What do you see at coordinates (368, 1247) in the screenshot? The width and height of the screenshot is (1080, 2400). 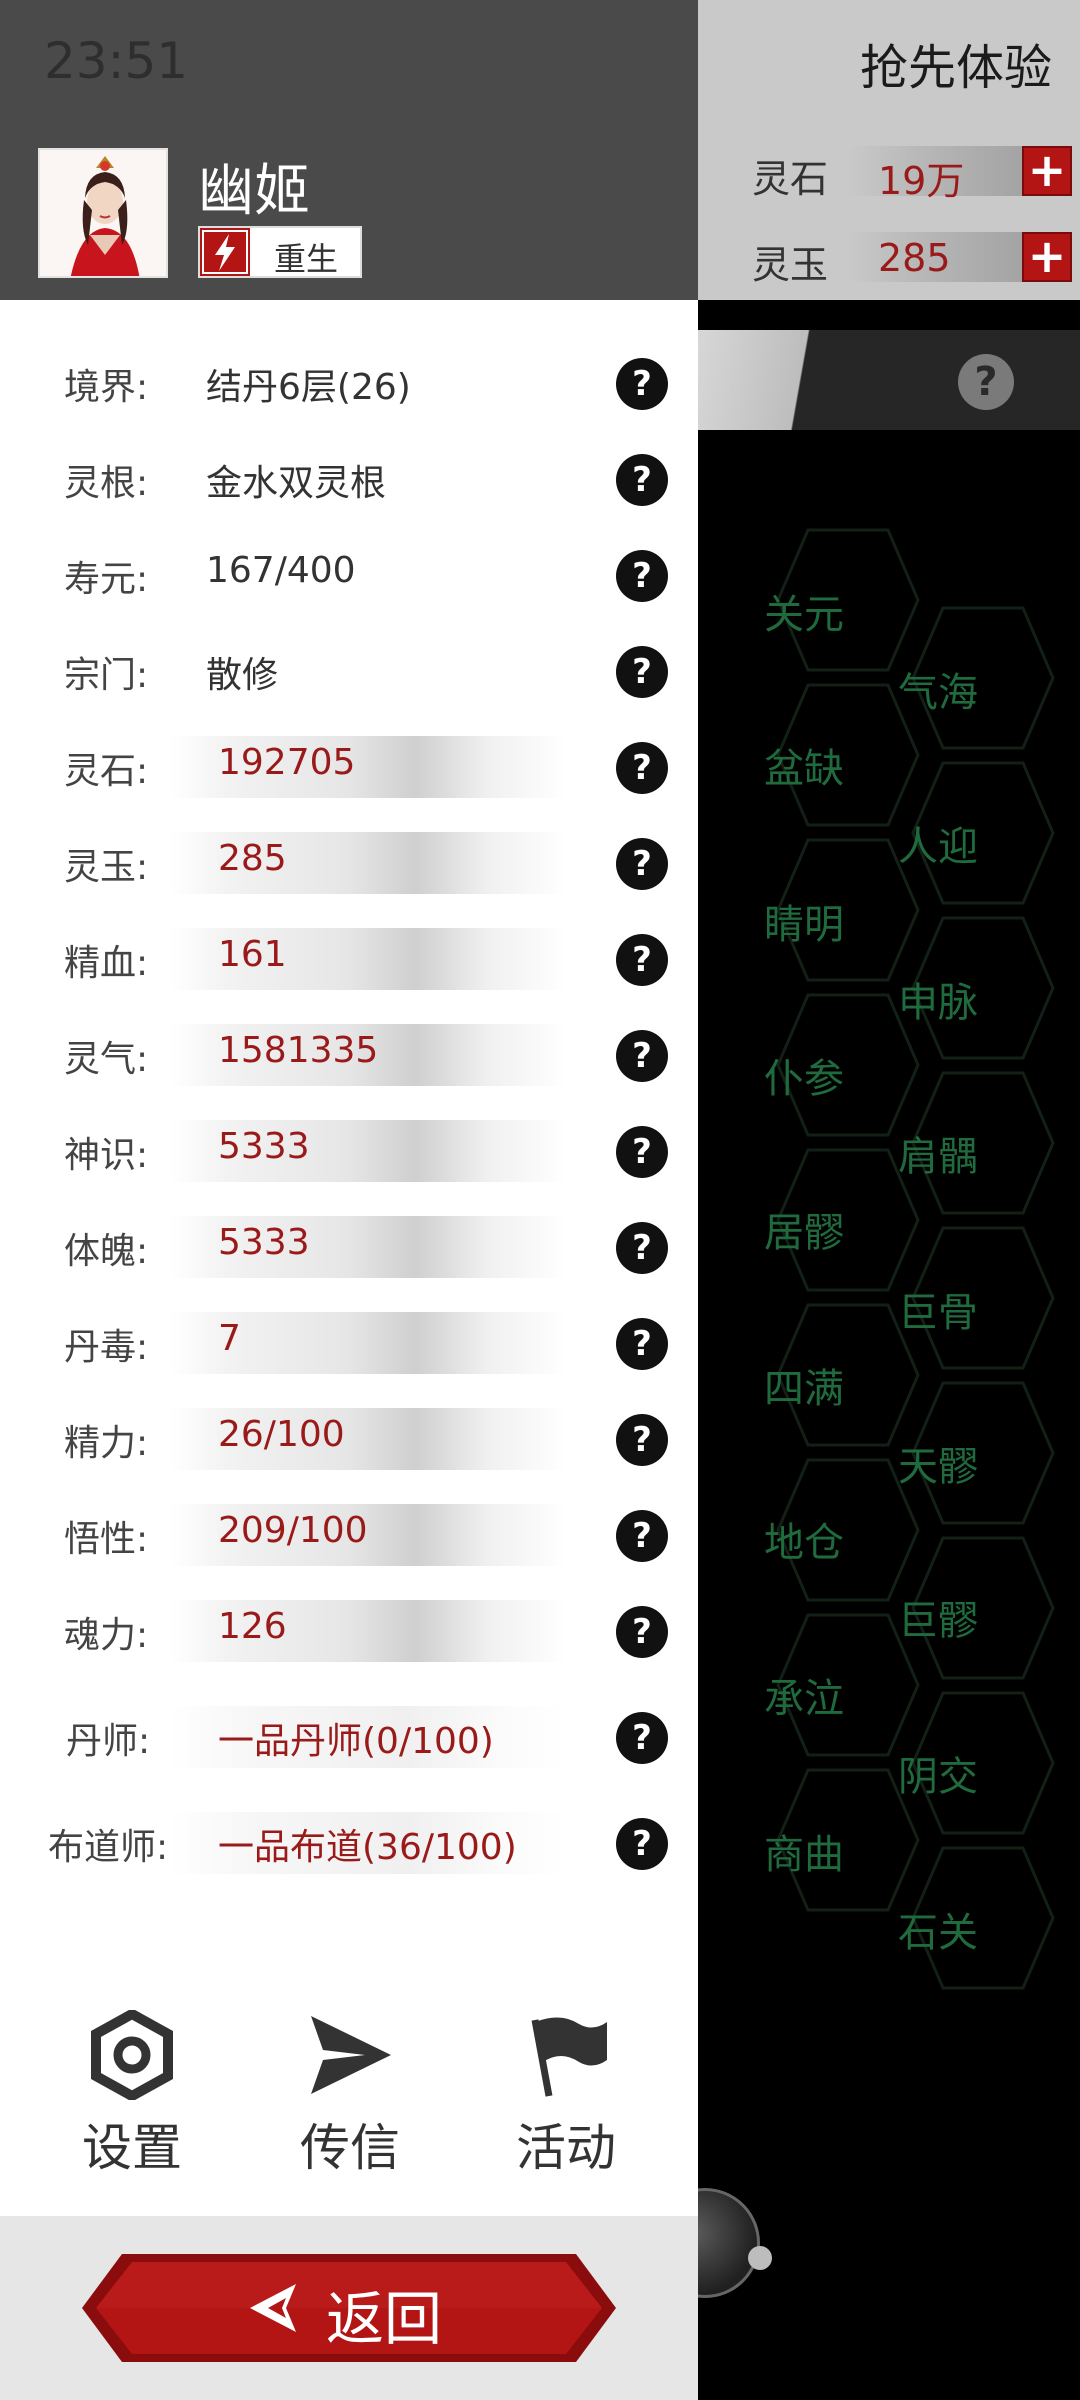 I see `stat-bar: 5333` at bounding box center [368, 1247].